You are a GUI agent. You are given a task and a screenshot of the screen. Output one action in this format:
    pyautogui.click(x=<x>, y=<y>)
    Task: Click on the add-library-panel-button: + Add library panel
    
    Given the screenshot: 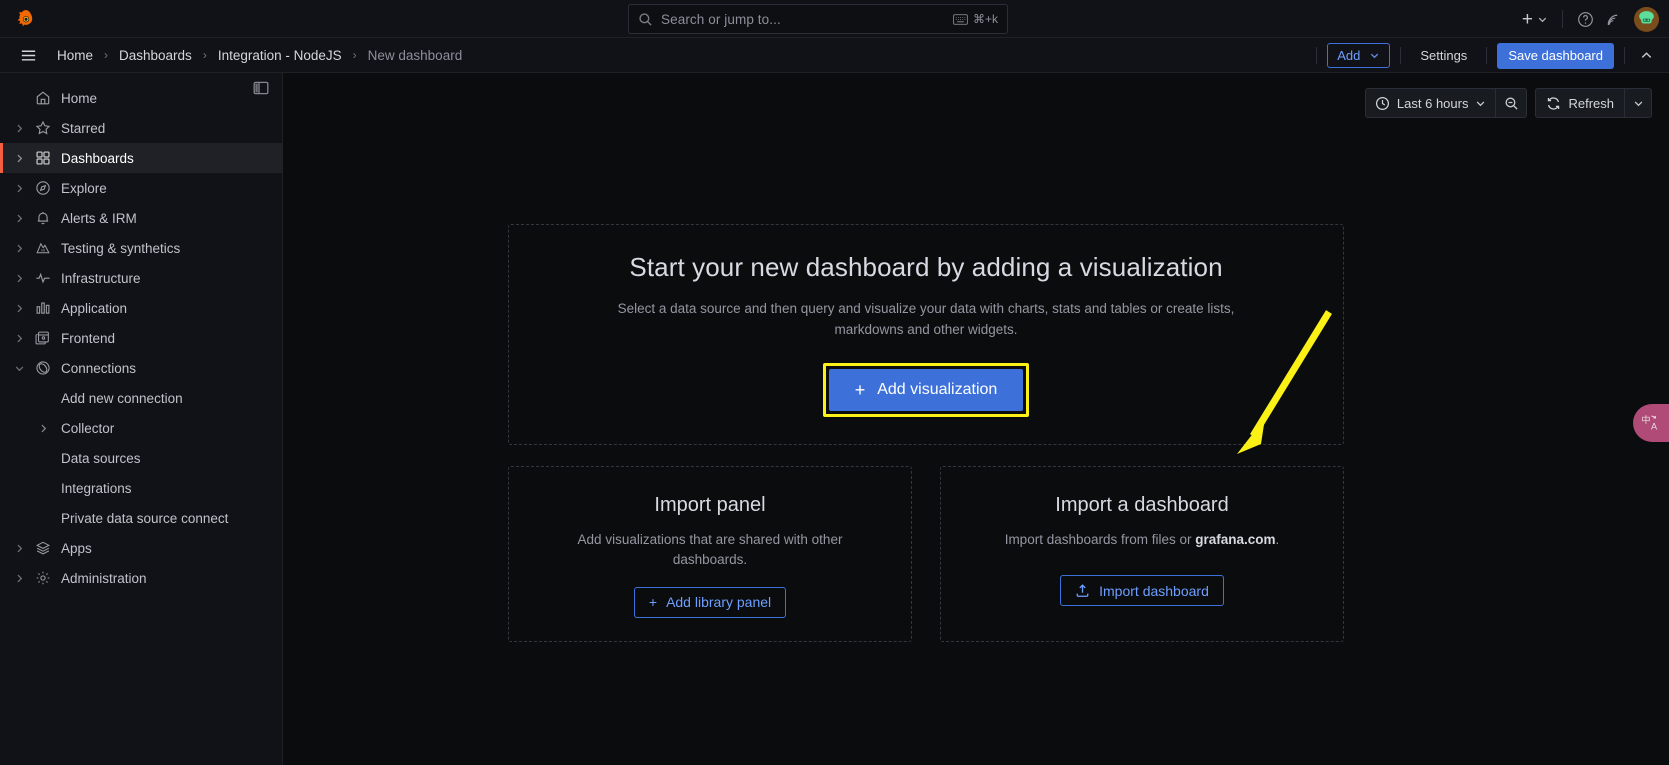 What is the action you would take?
    pyautogui.click(x=710, y=602)
    